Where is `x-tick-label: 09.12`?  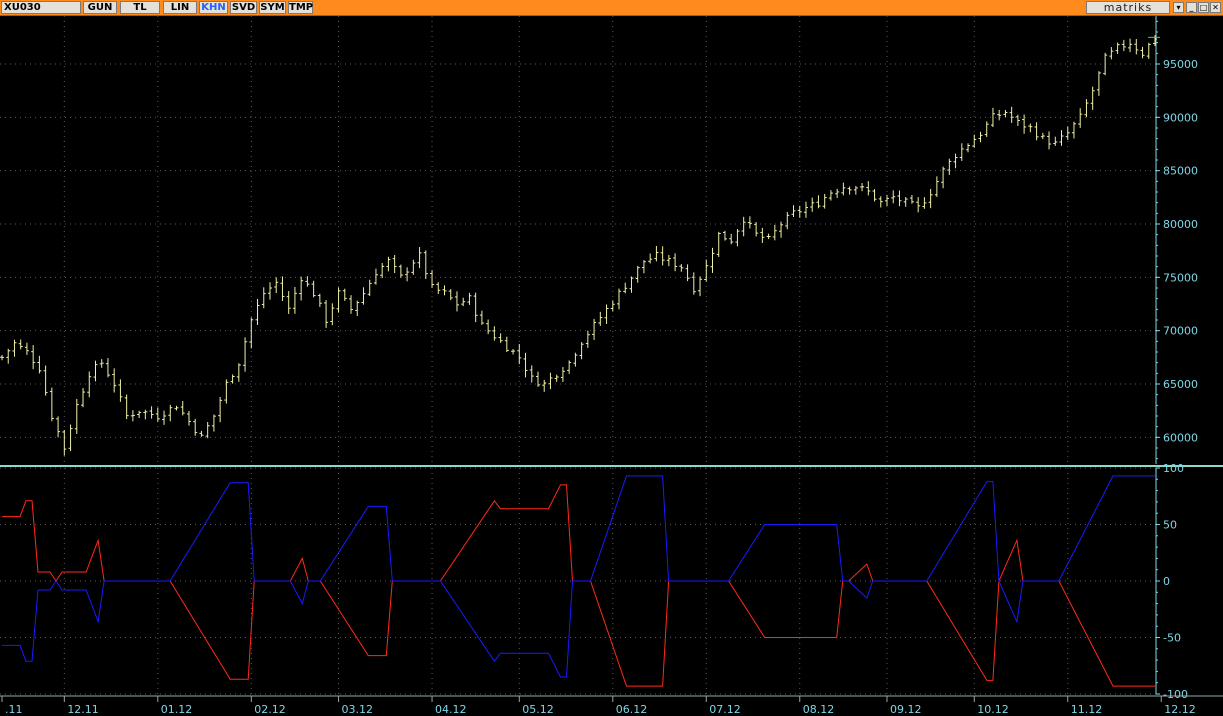
x-tick-label: 09.12 is located at coordinates (906, 709).